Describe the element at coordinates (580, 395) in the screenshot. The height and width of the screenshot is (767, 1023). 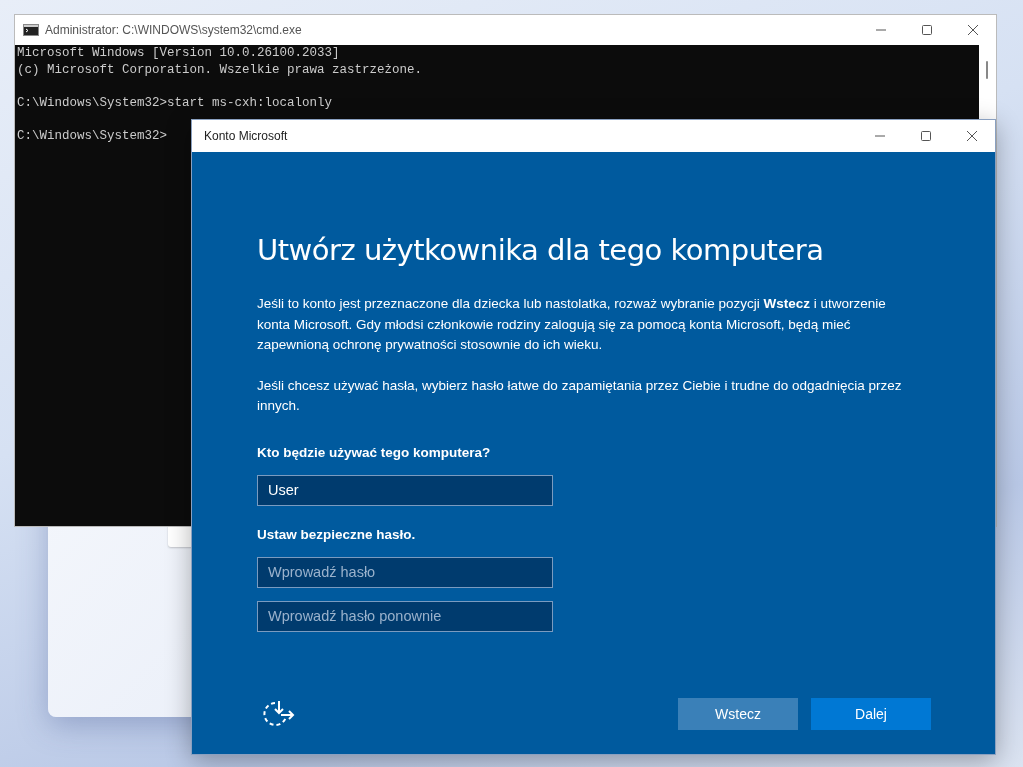
I see `paragraph: Jeśli chcesz używać hasła, wybierz hasło łatwe do zapamiętania przez Ciebie i trudne do odgadnięcia przez innych.` at that location.